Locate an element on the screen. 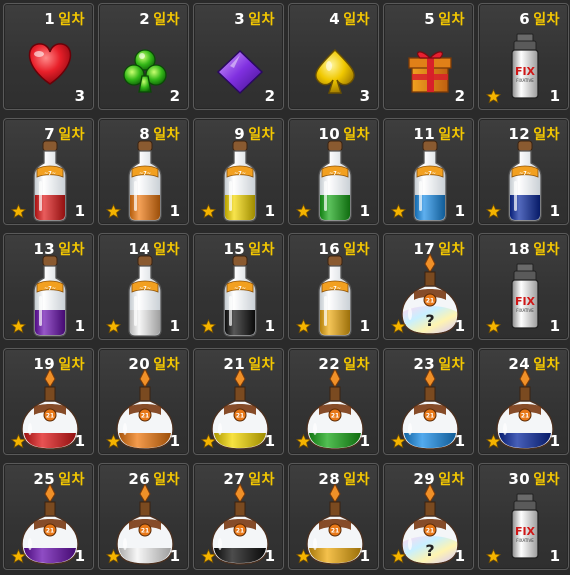  day-number: 28 is located at coordinates (329, 479).